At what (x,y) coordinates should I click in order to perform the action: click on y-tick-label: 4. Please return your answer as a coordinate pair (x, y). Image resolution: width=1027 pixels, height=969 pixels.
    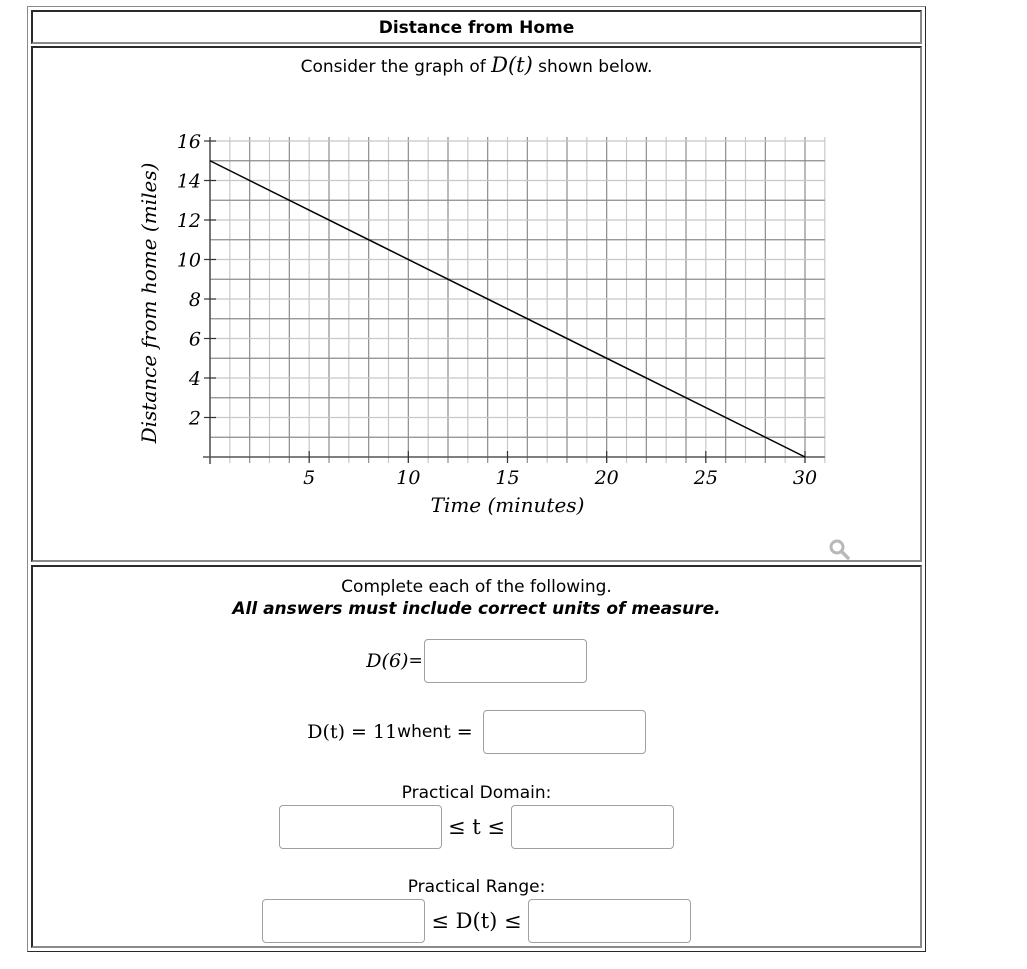
    Looking at the image, I should click on (194, 379).